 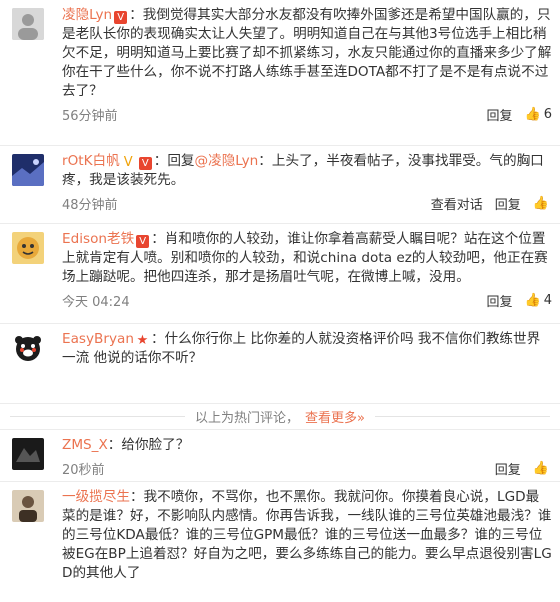 What do you see at coordinates (280, 456) in the screenshot?
I see `comment-item: ZMS_X：给你脸了？ 20秒前 回复 👍` at bounding box center [280, 456].